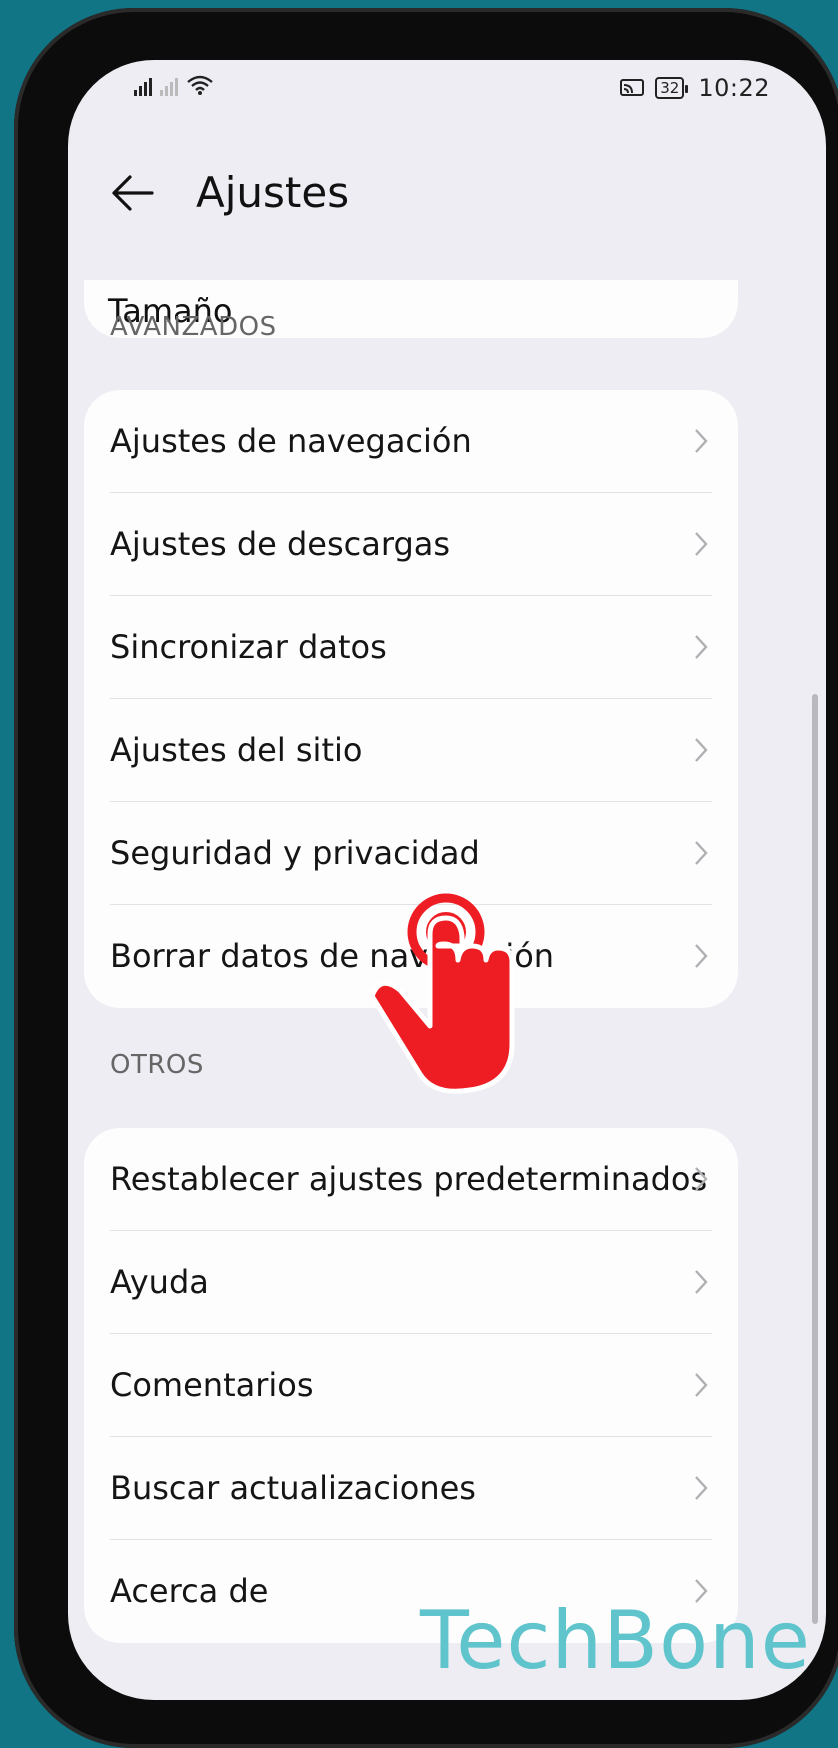 Image resolution: width=838 pixels, height=1748 pixels. What do you see at coordinates (411, 647) in the screenshot?
I see `settings-row: Sincronizar datos` at bounding box center [411, 647].